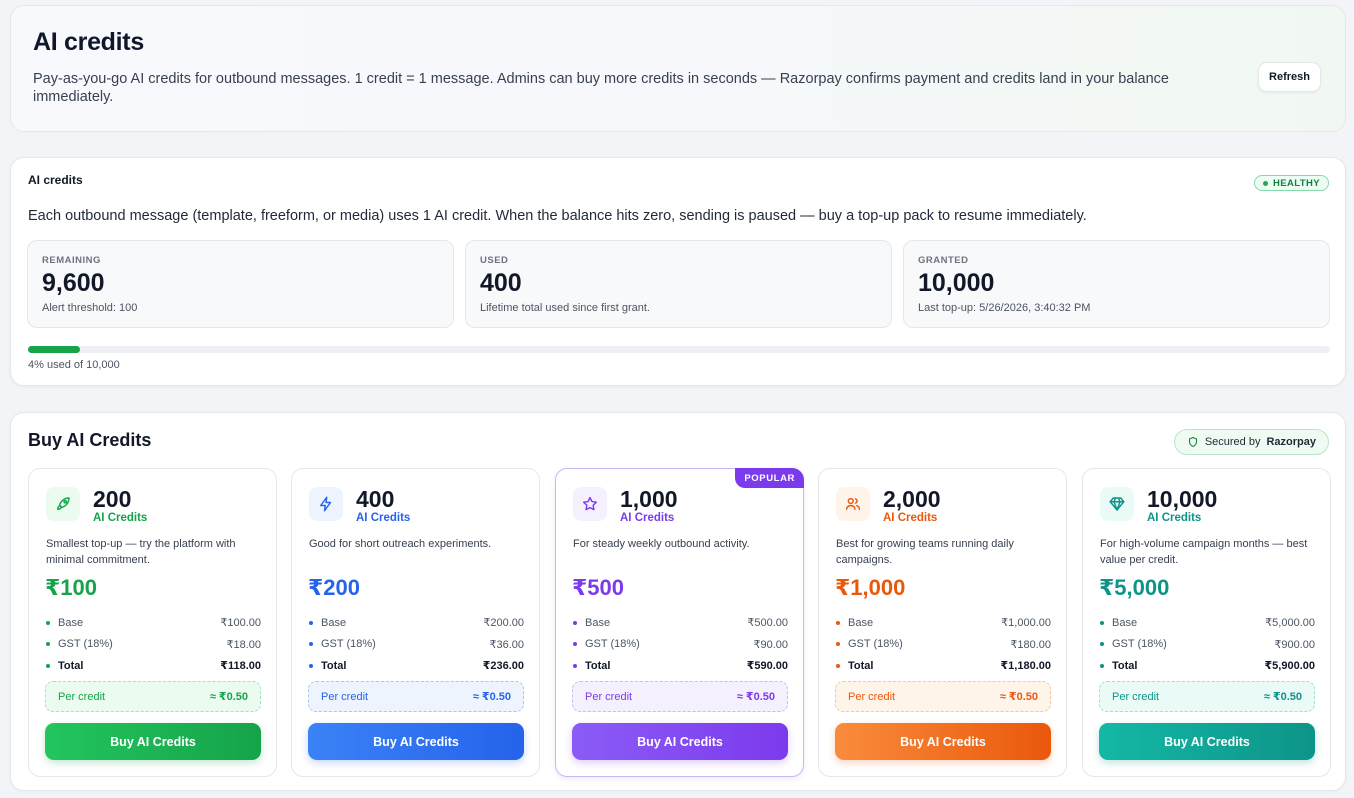 The image size is (1354, 798). Describe the element at coordinates (73, 283) in the screenshot. I see `stat-value: 9,600` at that location.